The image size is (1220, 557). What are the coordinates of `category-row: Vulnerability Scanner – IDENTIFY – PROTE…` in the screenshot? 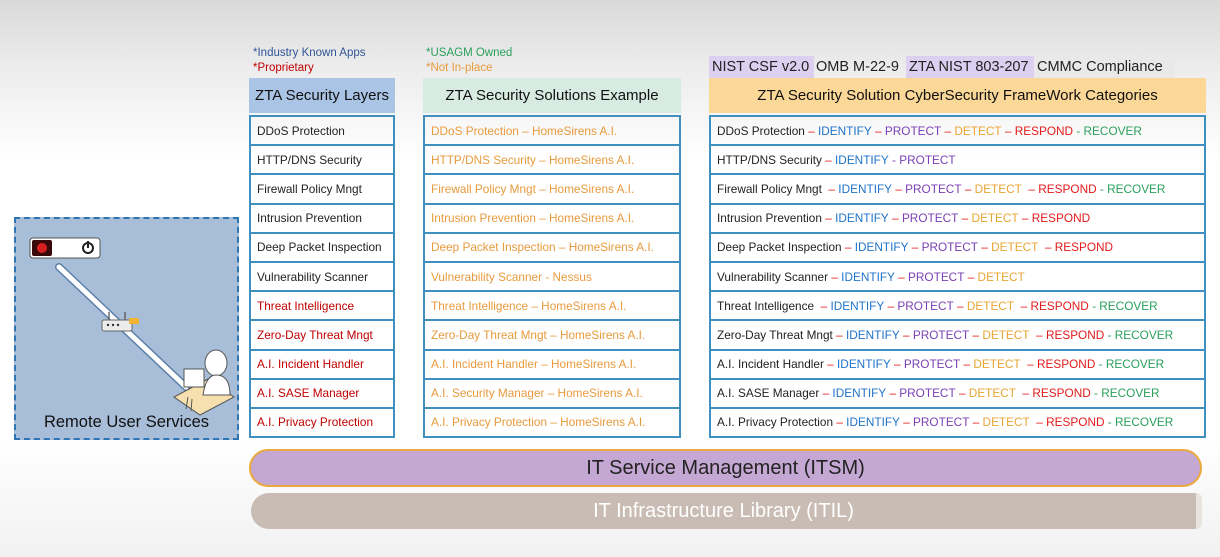 It's located at (957, 275).